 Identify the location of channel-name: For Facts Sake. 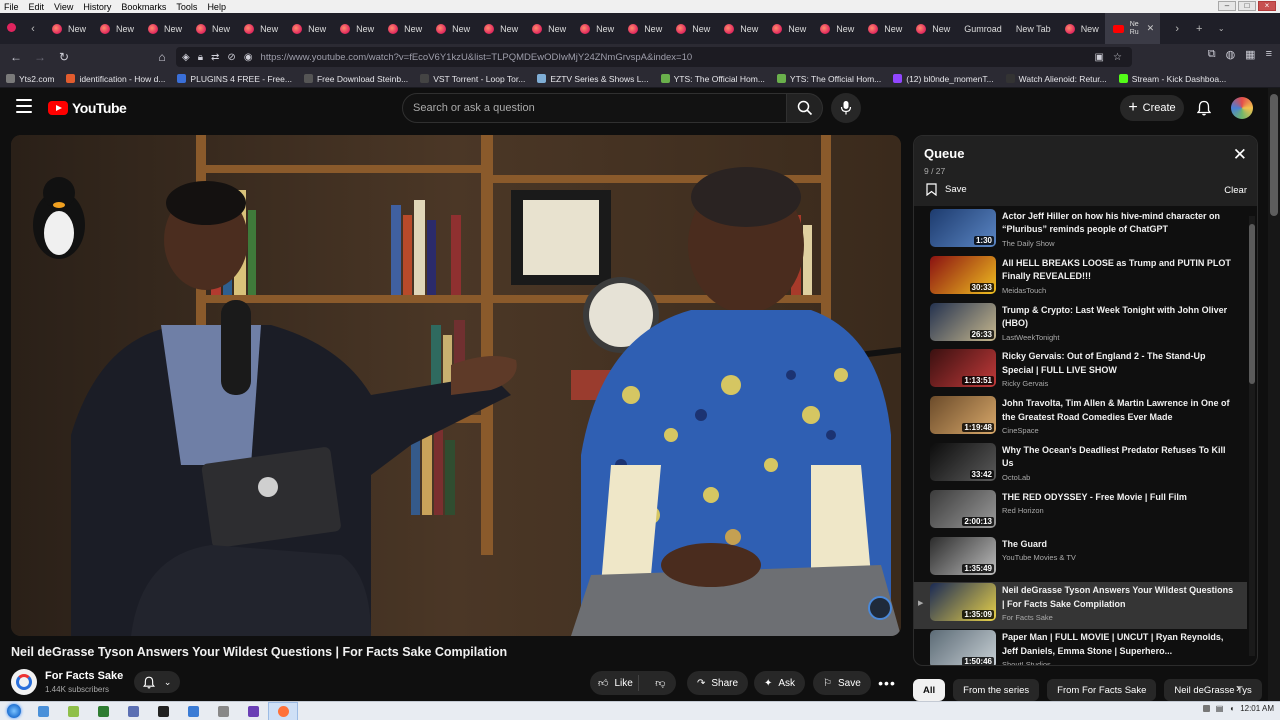
(84, 676).